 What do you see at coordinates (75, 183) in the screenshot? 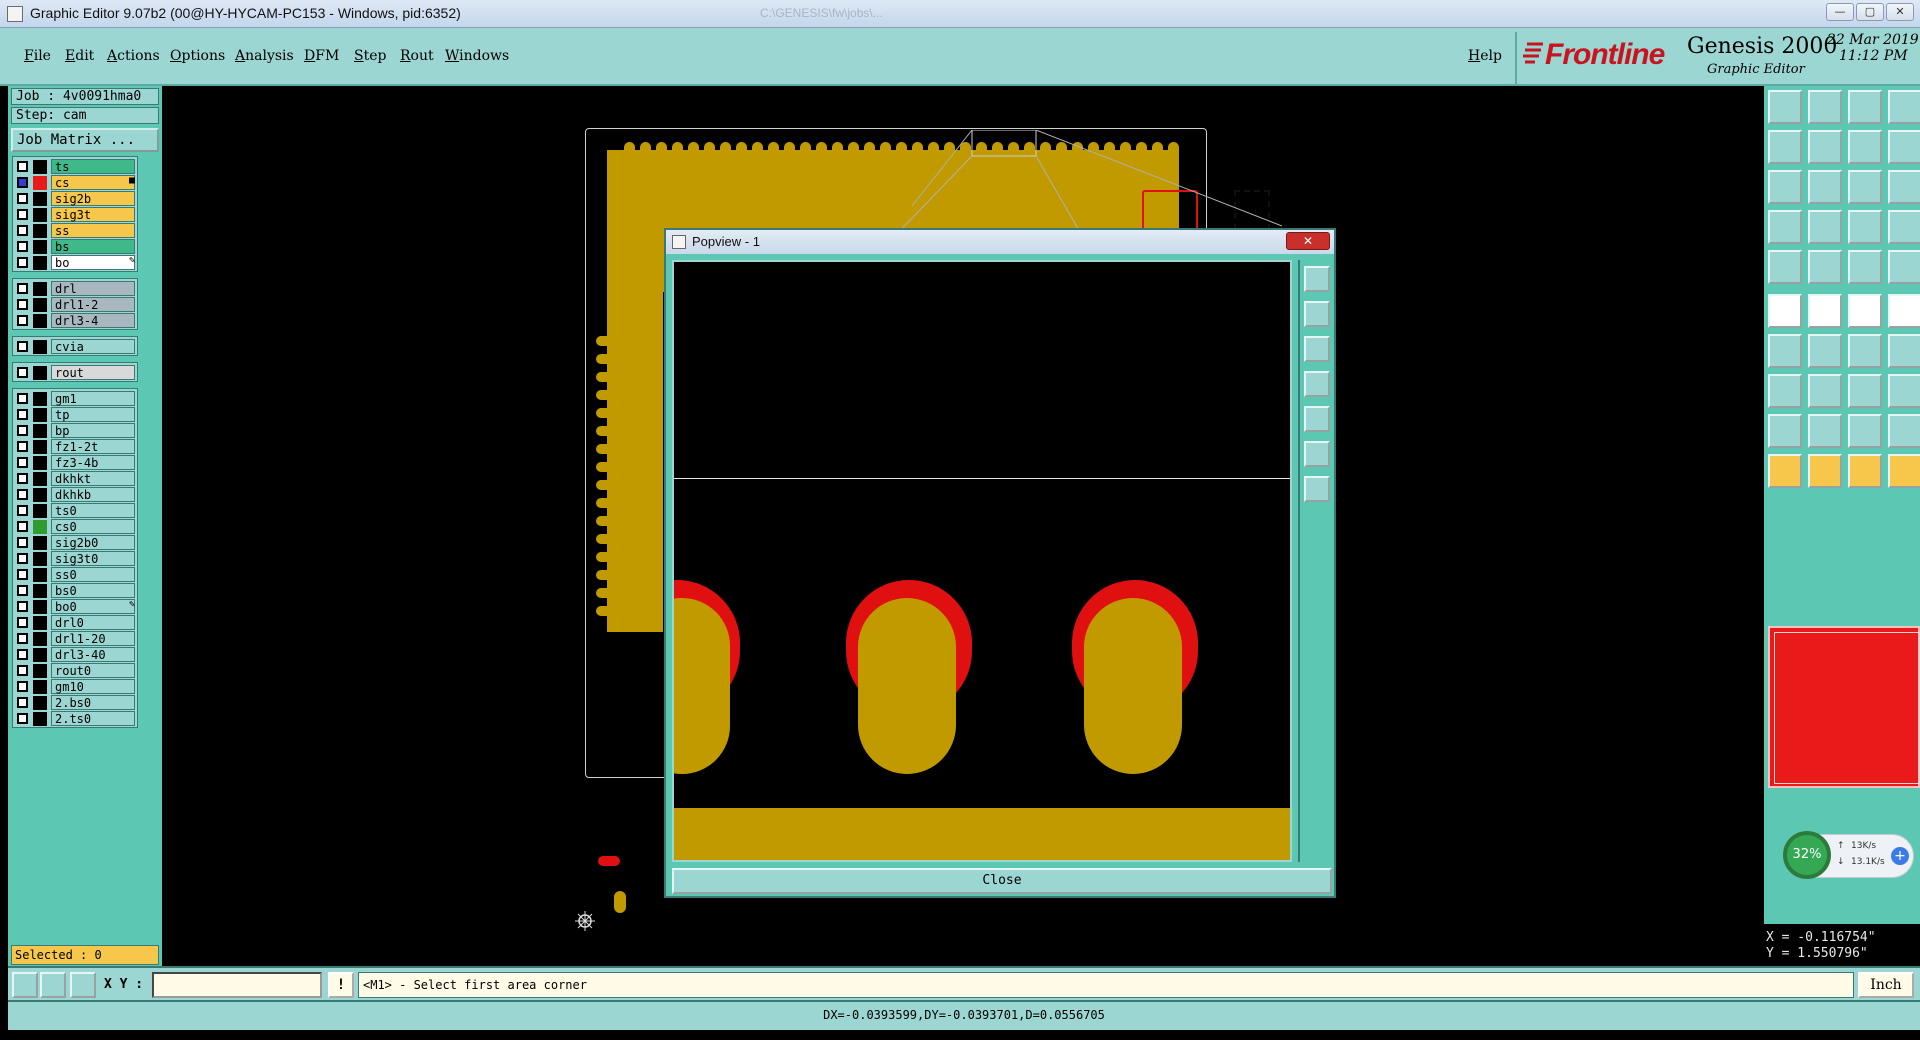
I see `layer-row: ■ cs` at bounding box center [75, 183].